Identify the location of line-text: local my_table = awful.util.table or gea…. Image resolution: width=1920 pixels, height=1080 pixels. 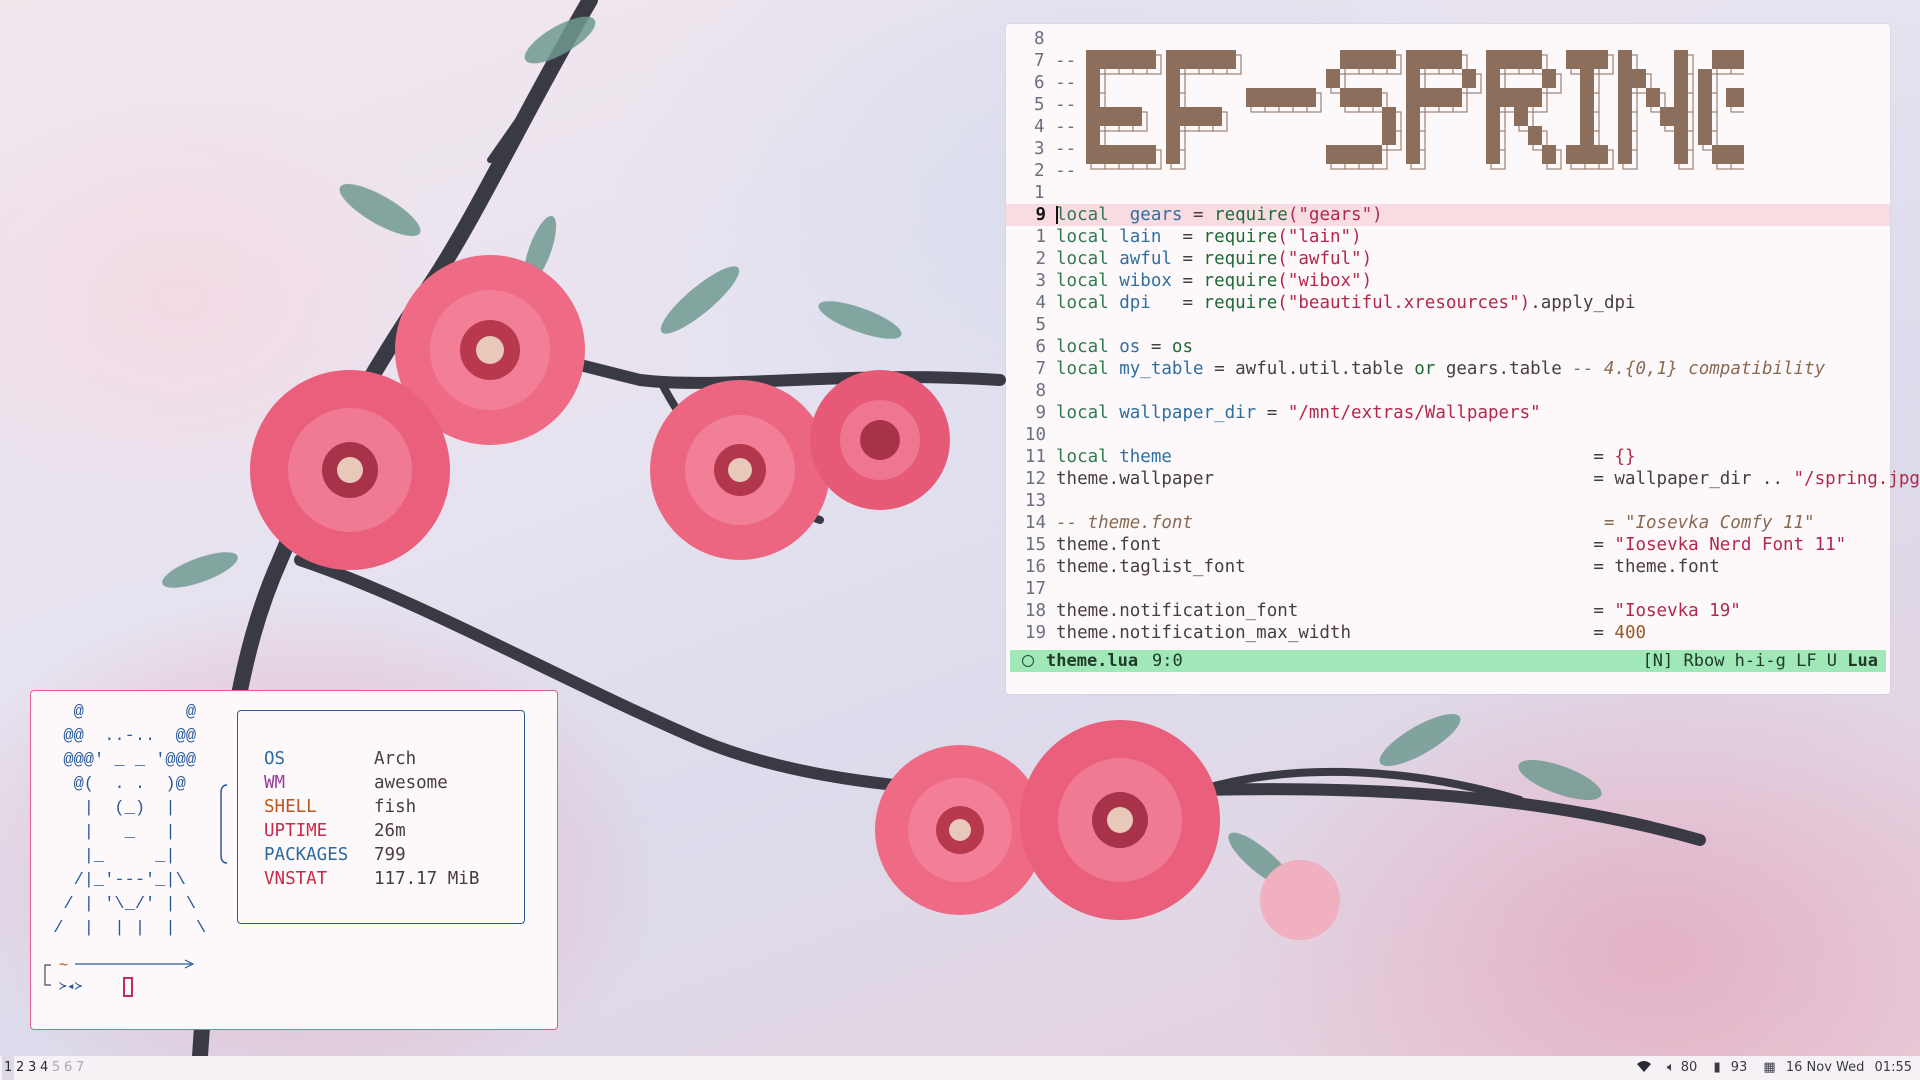
(1440, 369).